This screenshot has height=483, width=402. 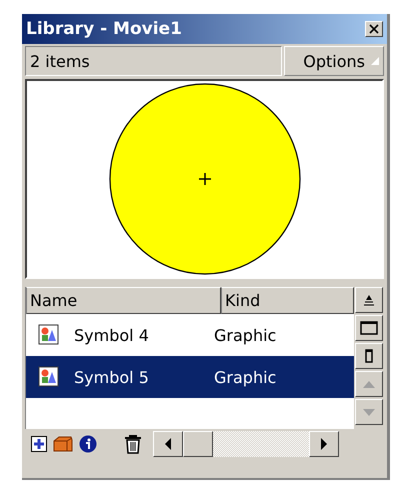 I want to click on item-count: 2 items, so click(x=153, y=61).